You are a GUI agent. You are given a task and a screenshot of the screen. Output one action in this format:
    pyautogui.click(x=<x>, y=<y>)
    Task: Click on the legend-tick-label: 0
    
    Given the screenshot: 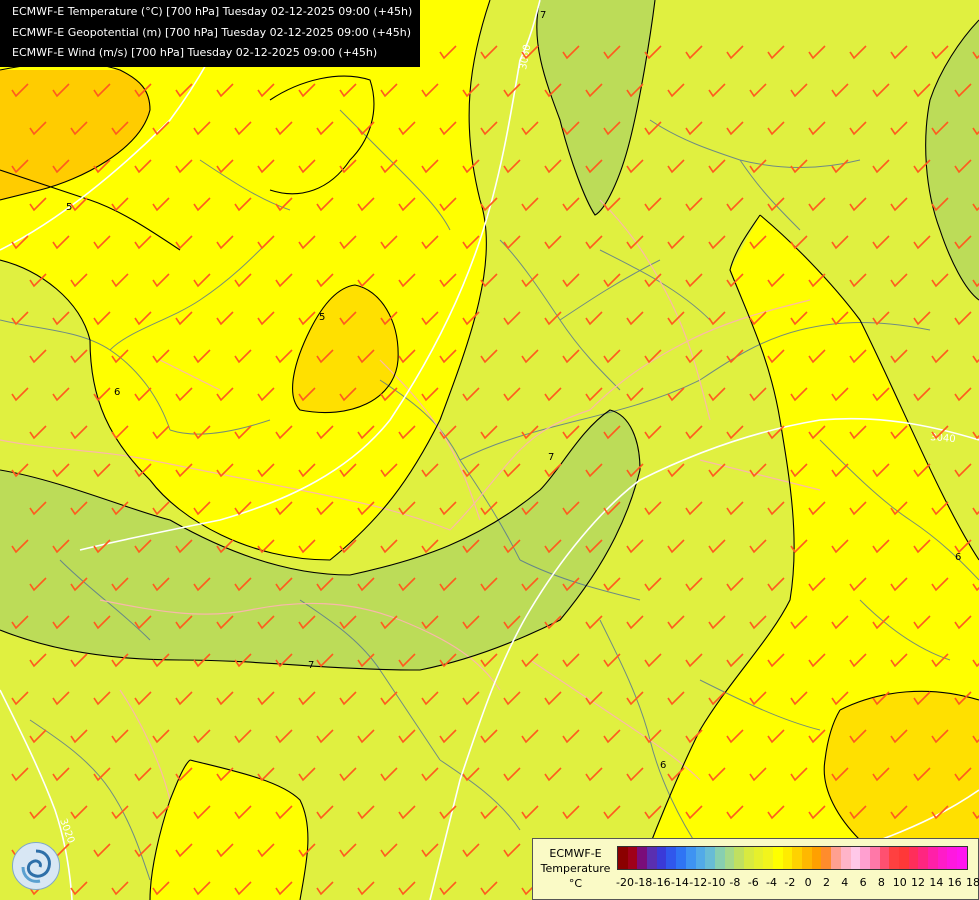 What is the action you would take?
    pyautogui.click(x=808, y=882)
    